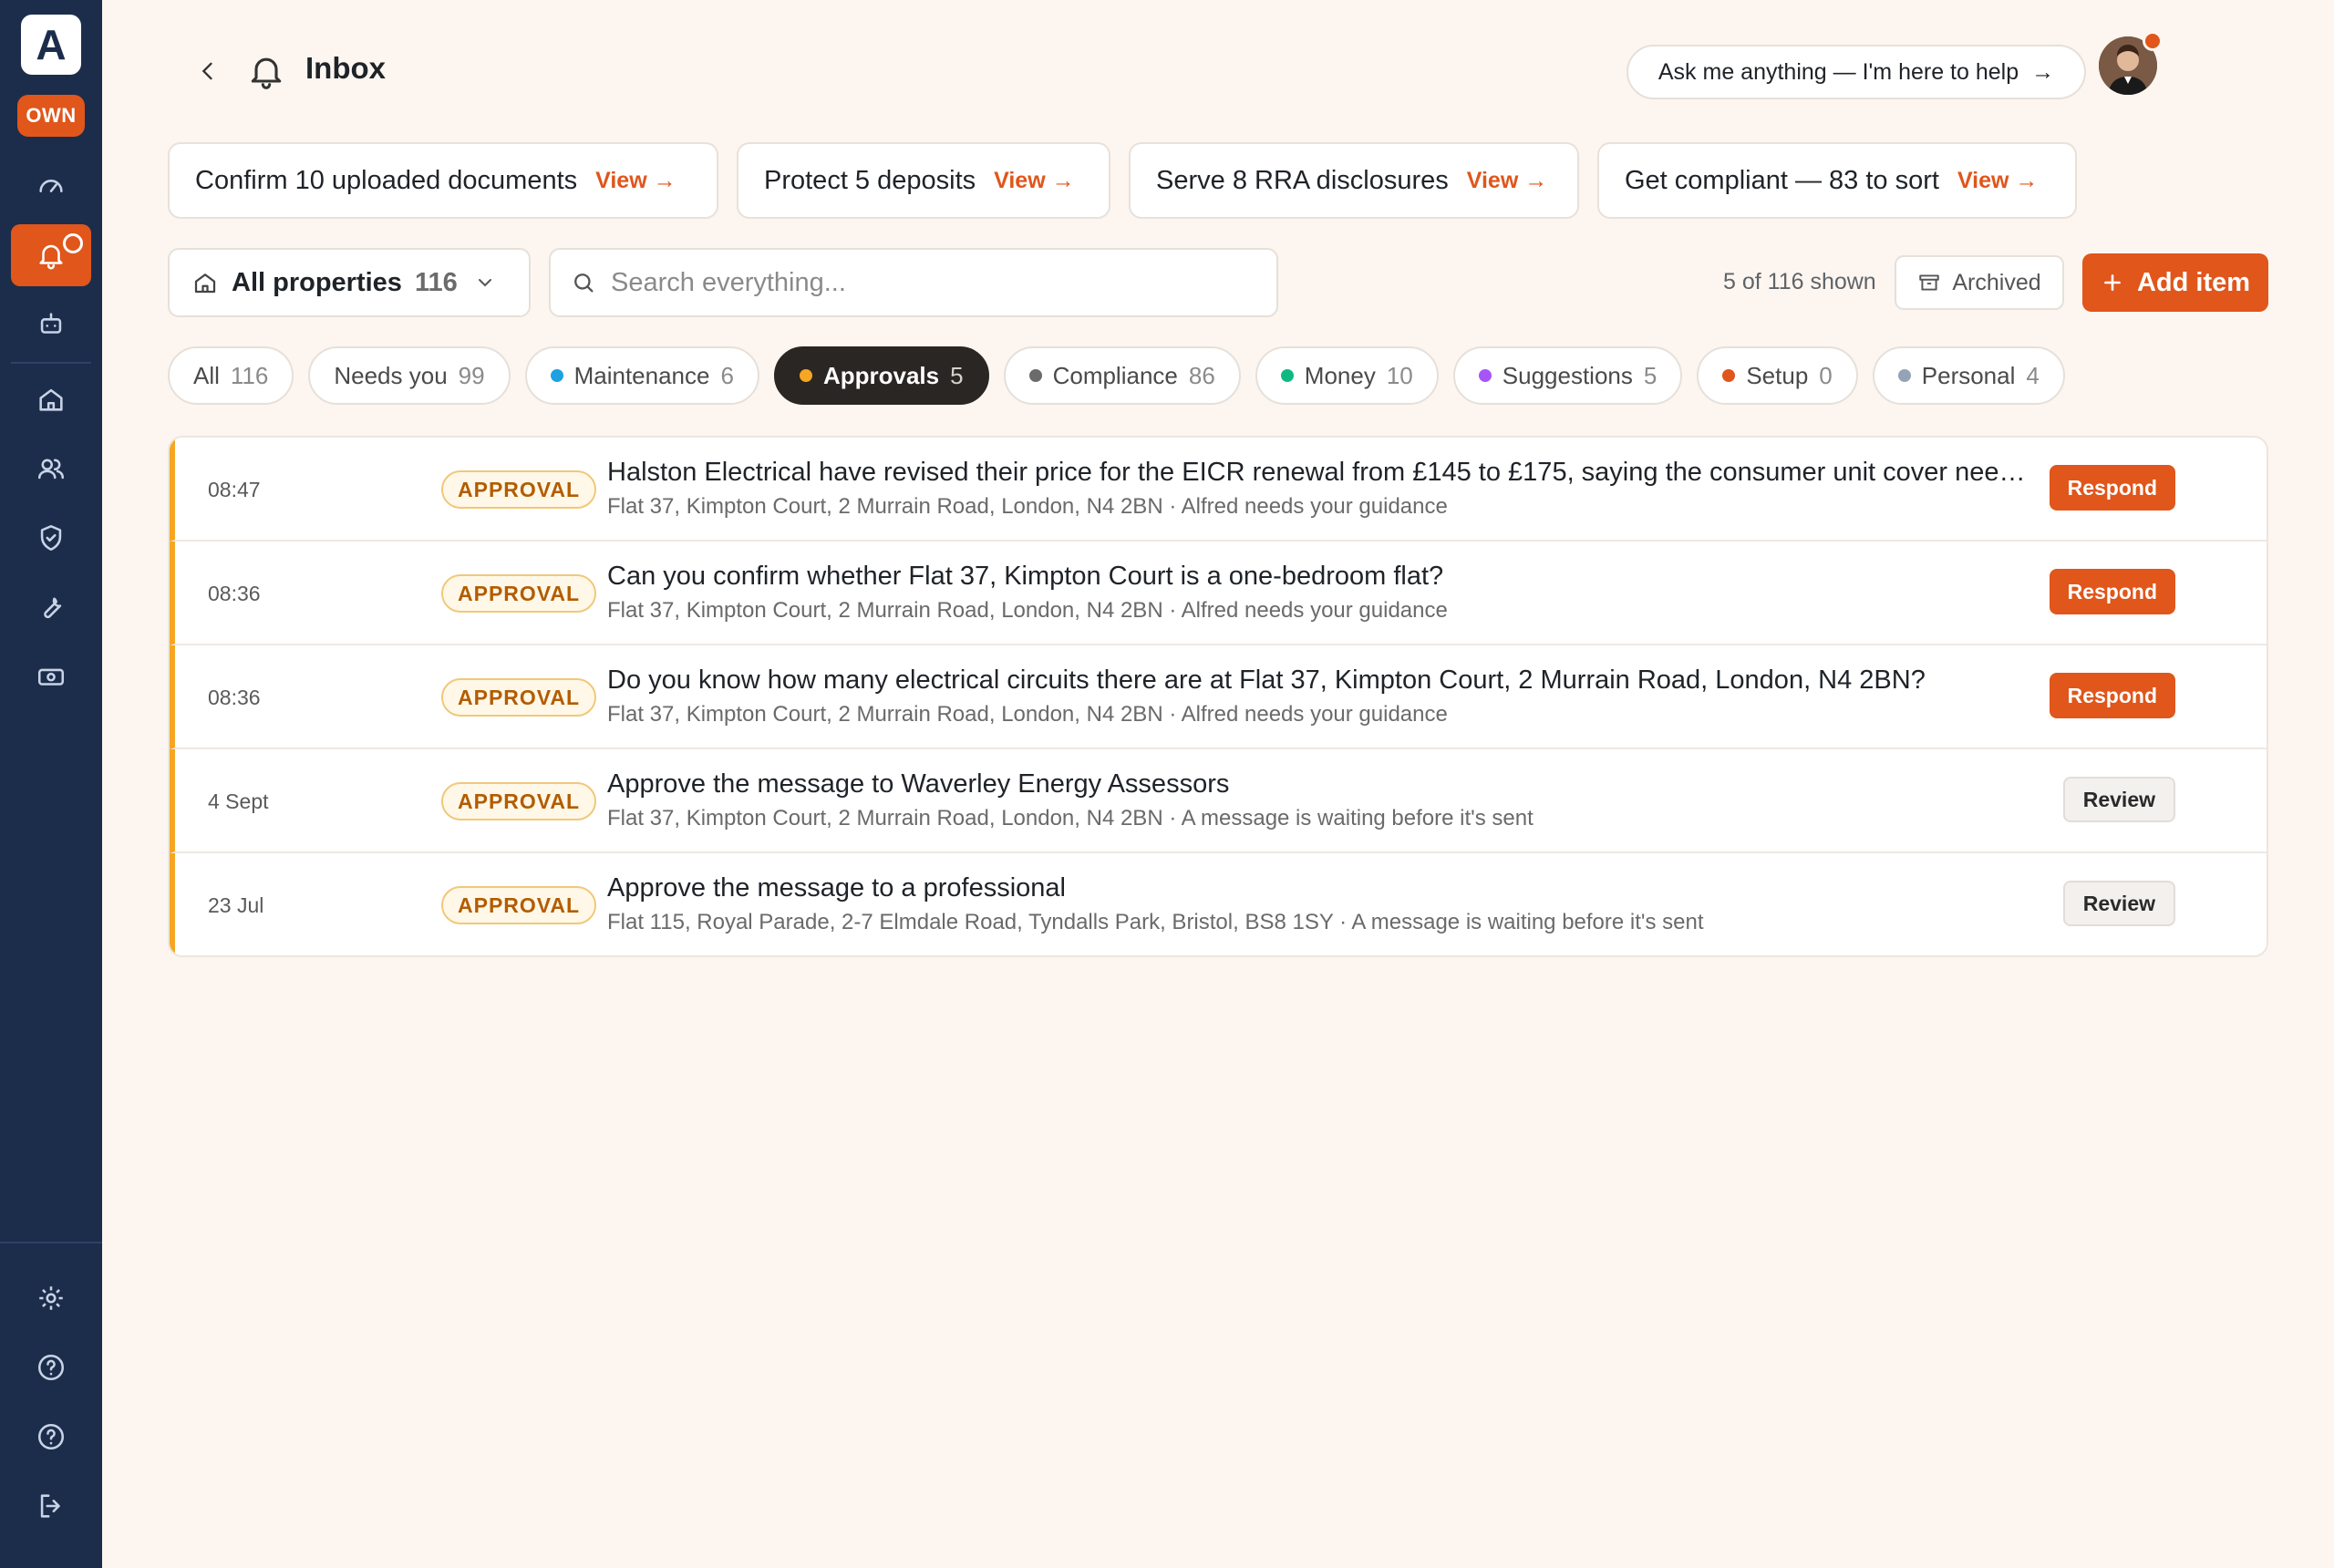  Describe the element at coordinates (236, 905) in the screenshot. I see `item-time: 23 Jul` at that location.